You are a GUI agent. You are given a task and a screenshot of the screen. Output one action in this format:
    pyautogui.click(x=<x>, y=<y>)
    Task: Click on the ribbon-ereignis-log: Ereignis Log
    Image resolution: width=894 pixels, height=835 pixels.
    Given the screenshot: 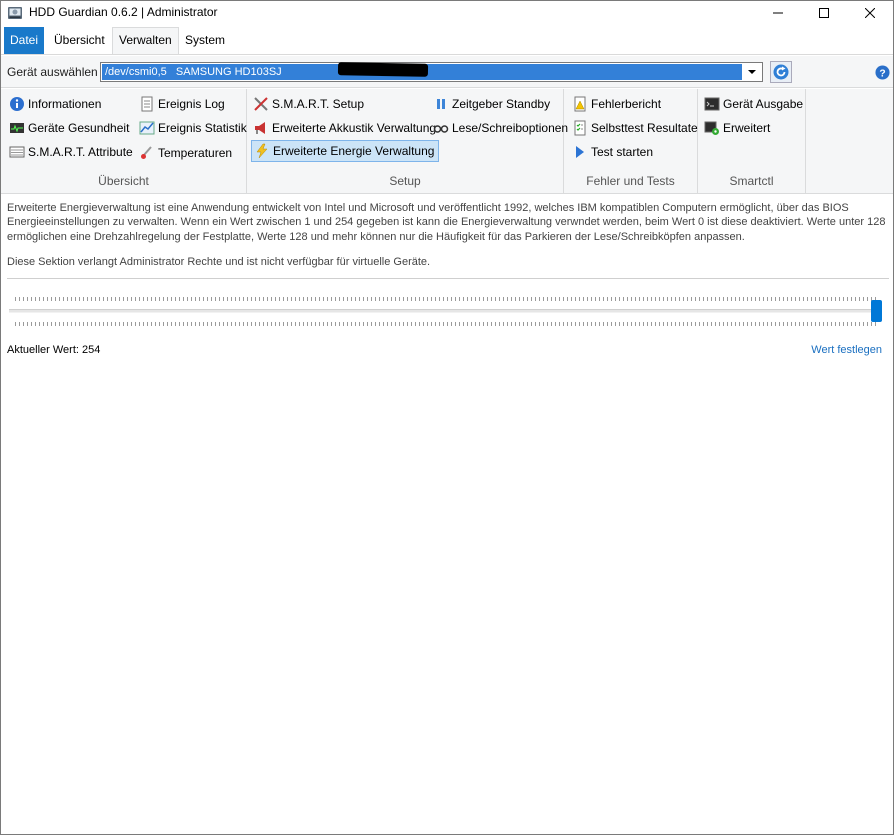 What is the action you would take?
    pyautogui.click(x=182, y=104)
    